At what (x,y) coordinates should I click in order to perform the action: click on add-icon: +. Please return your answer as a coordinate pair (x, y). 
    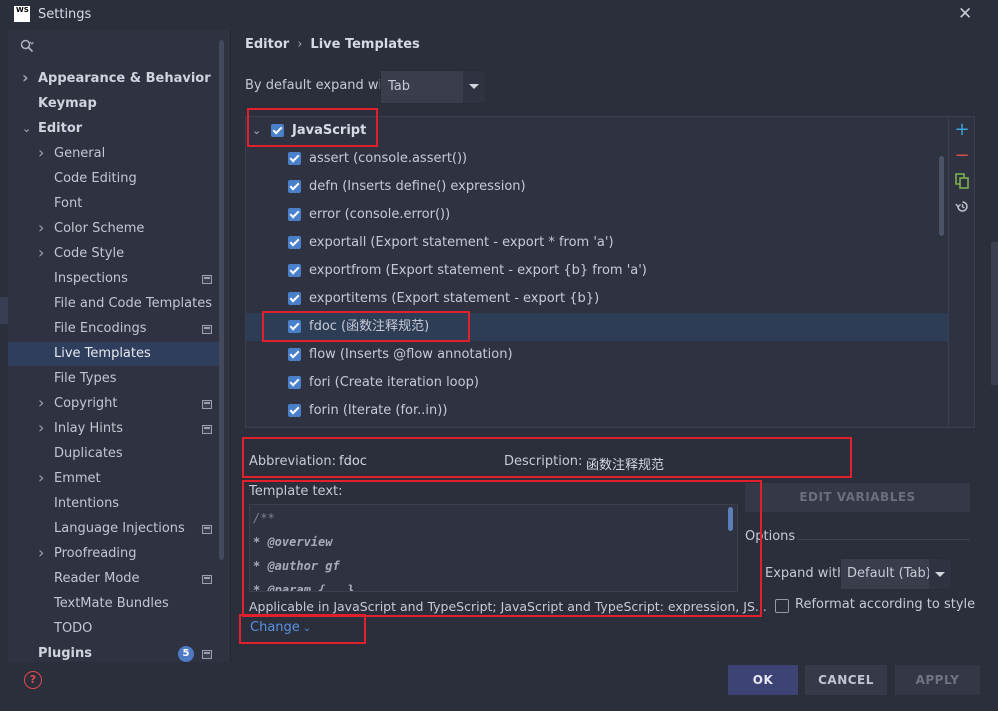
    Looking at the image, I should click on (962, 130).